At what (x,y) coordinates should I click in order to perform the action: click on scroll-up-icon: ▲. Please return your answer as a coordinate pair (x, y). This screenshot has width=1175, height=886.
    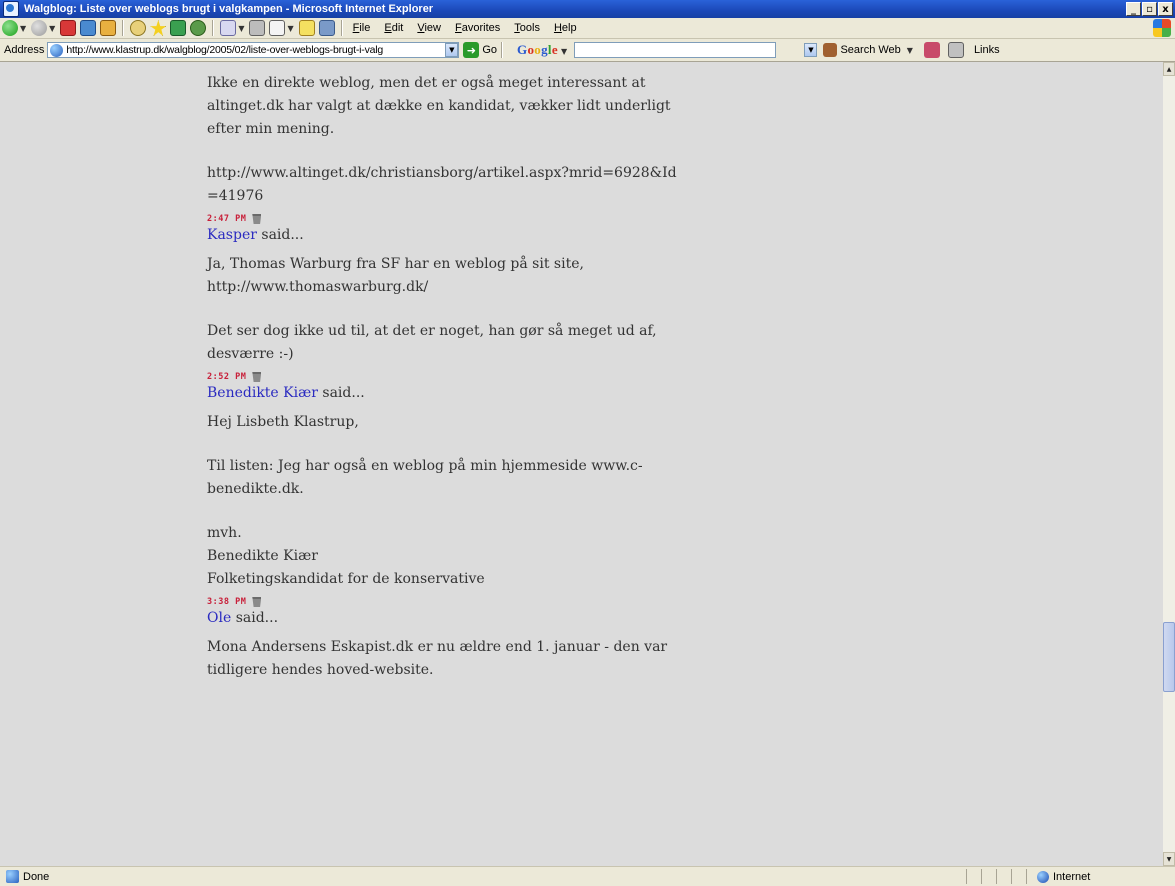
    Looking at the image, I should click on (1169, 69).